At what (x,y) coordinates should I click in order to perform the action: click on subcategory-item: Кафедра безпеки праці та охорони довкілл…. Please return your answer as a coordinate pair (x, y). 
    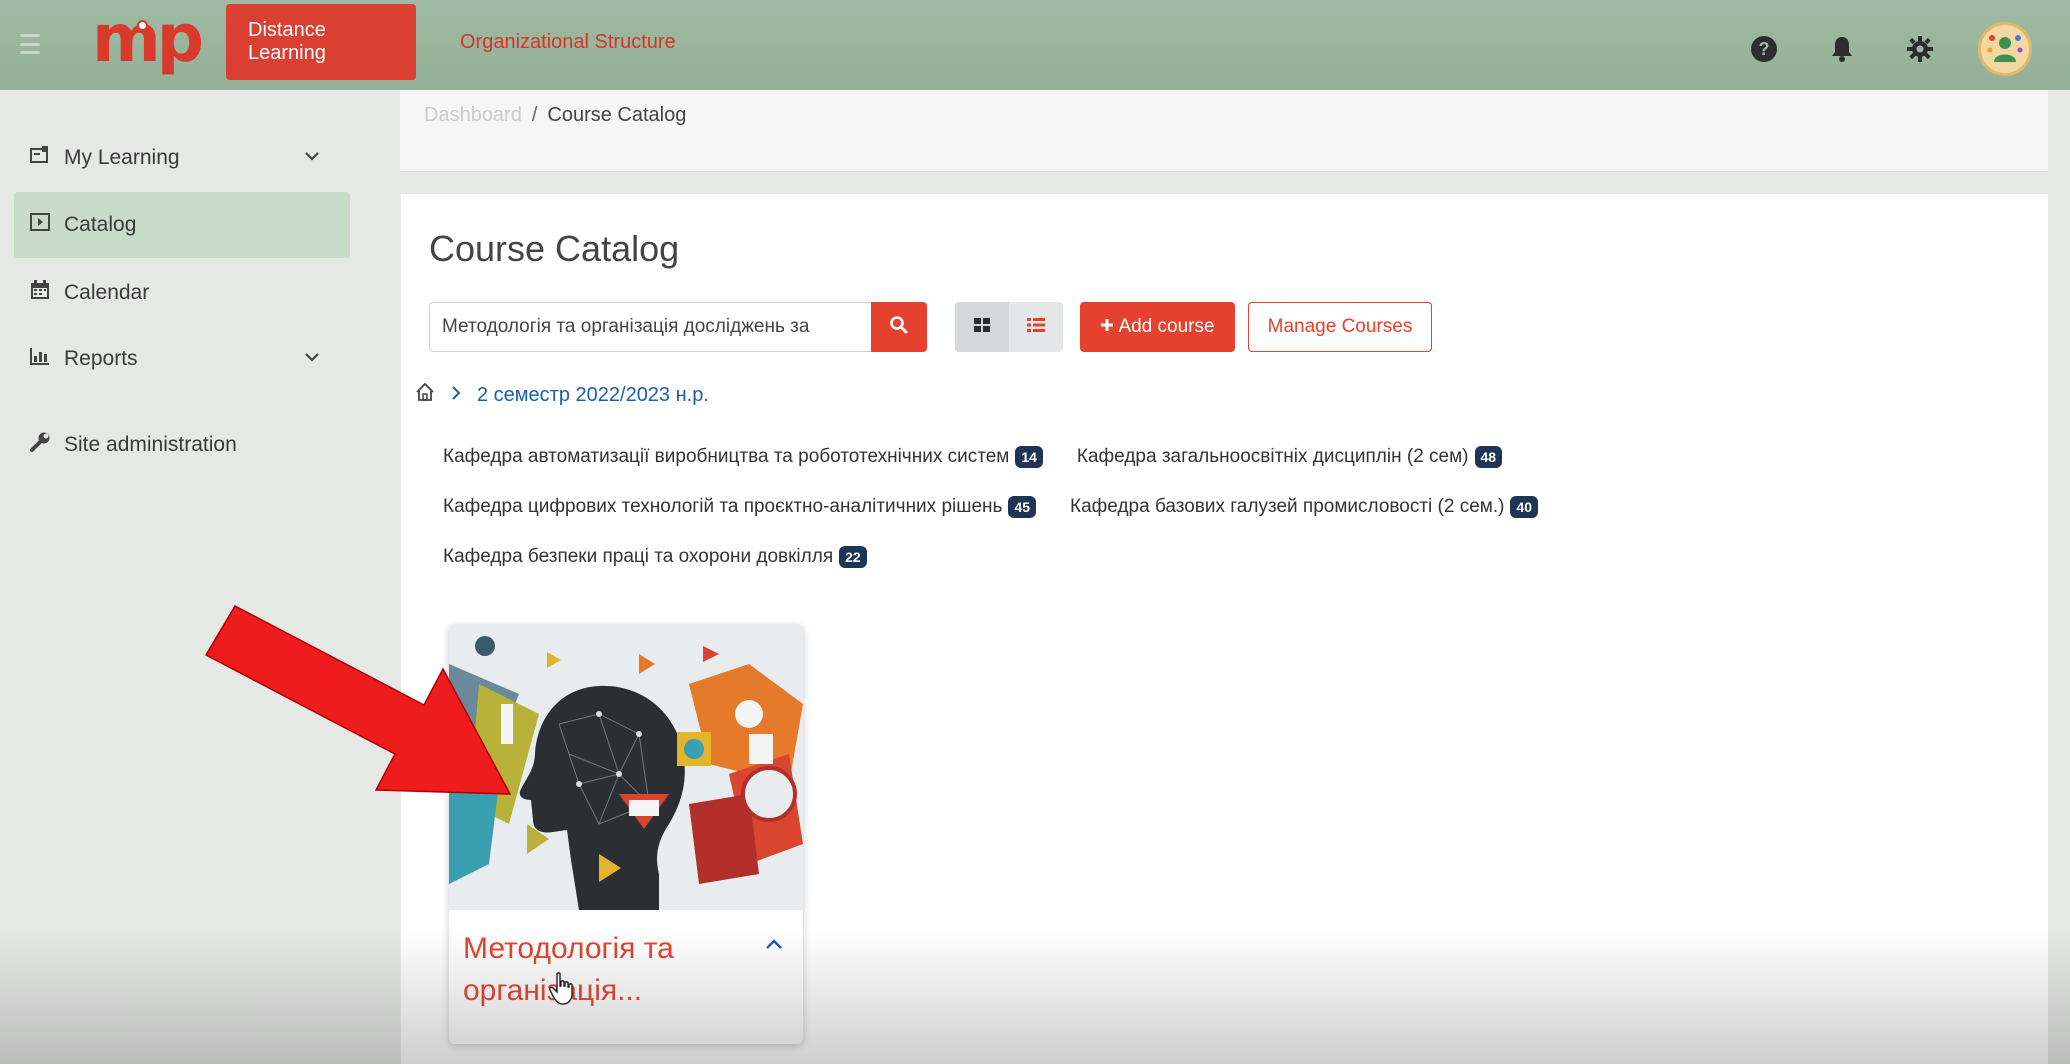
    Looking at the image, I should click on (655, 557).